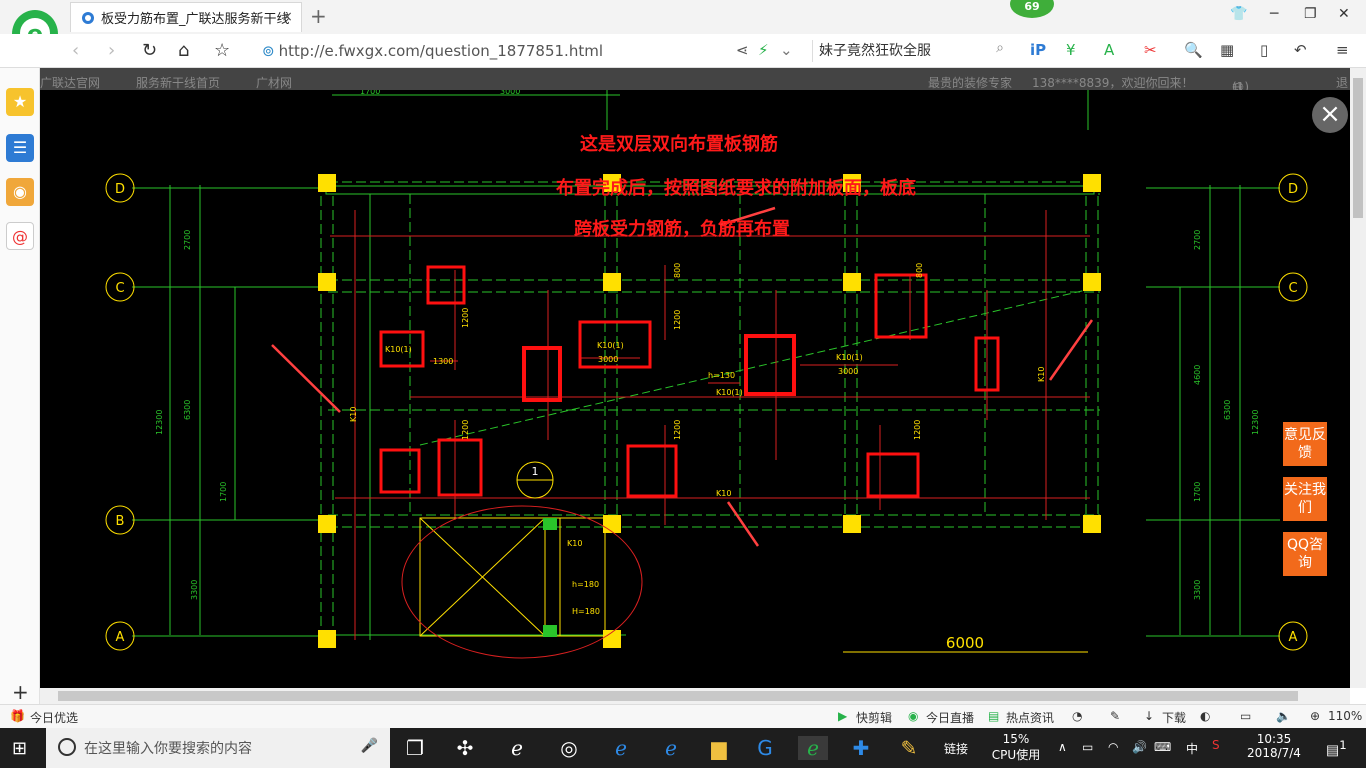  Describe the element at coordinates (222, 50) in the screenshot. I see `favorite-star-icon: ☆` at that location.